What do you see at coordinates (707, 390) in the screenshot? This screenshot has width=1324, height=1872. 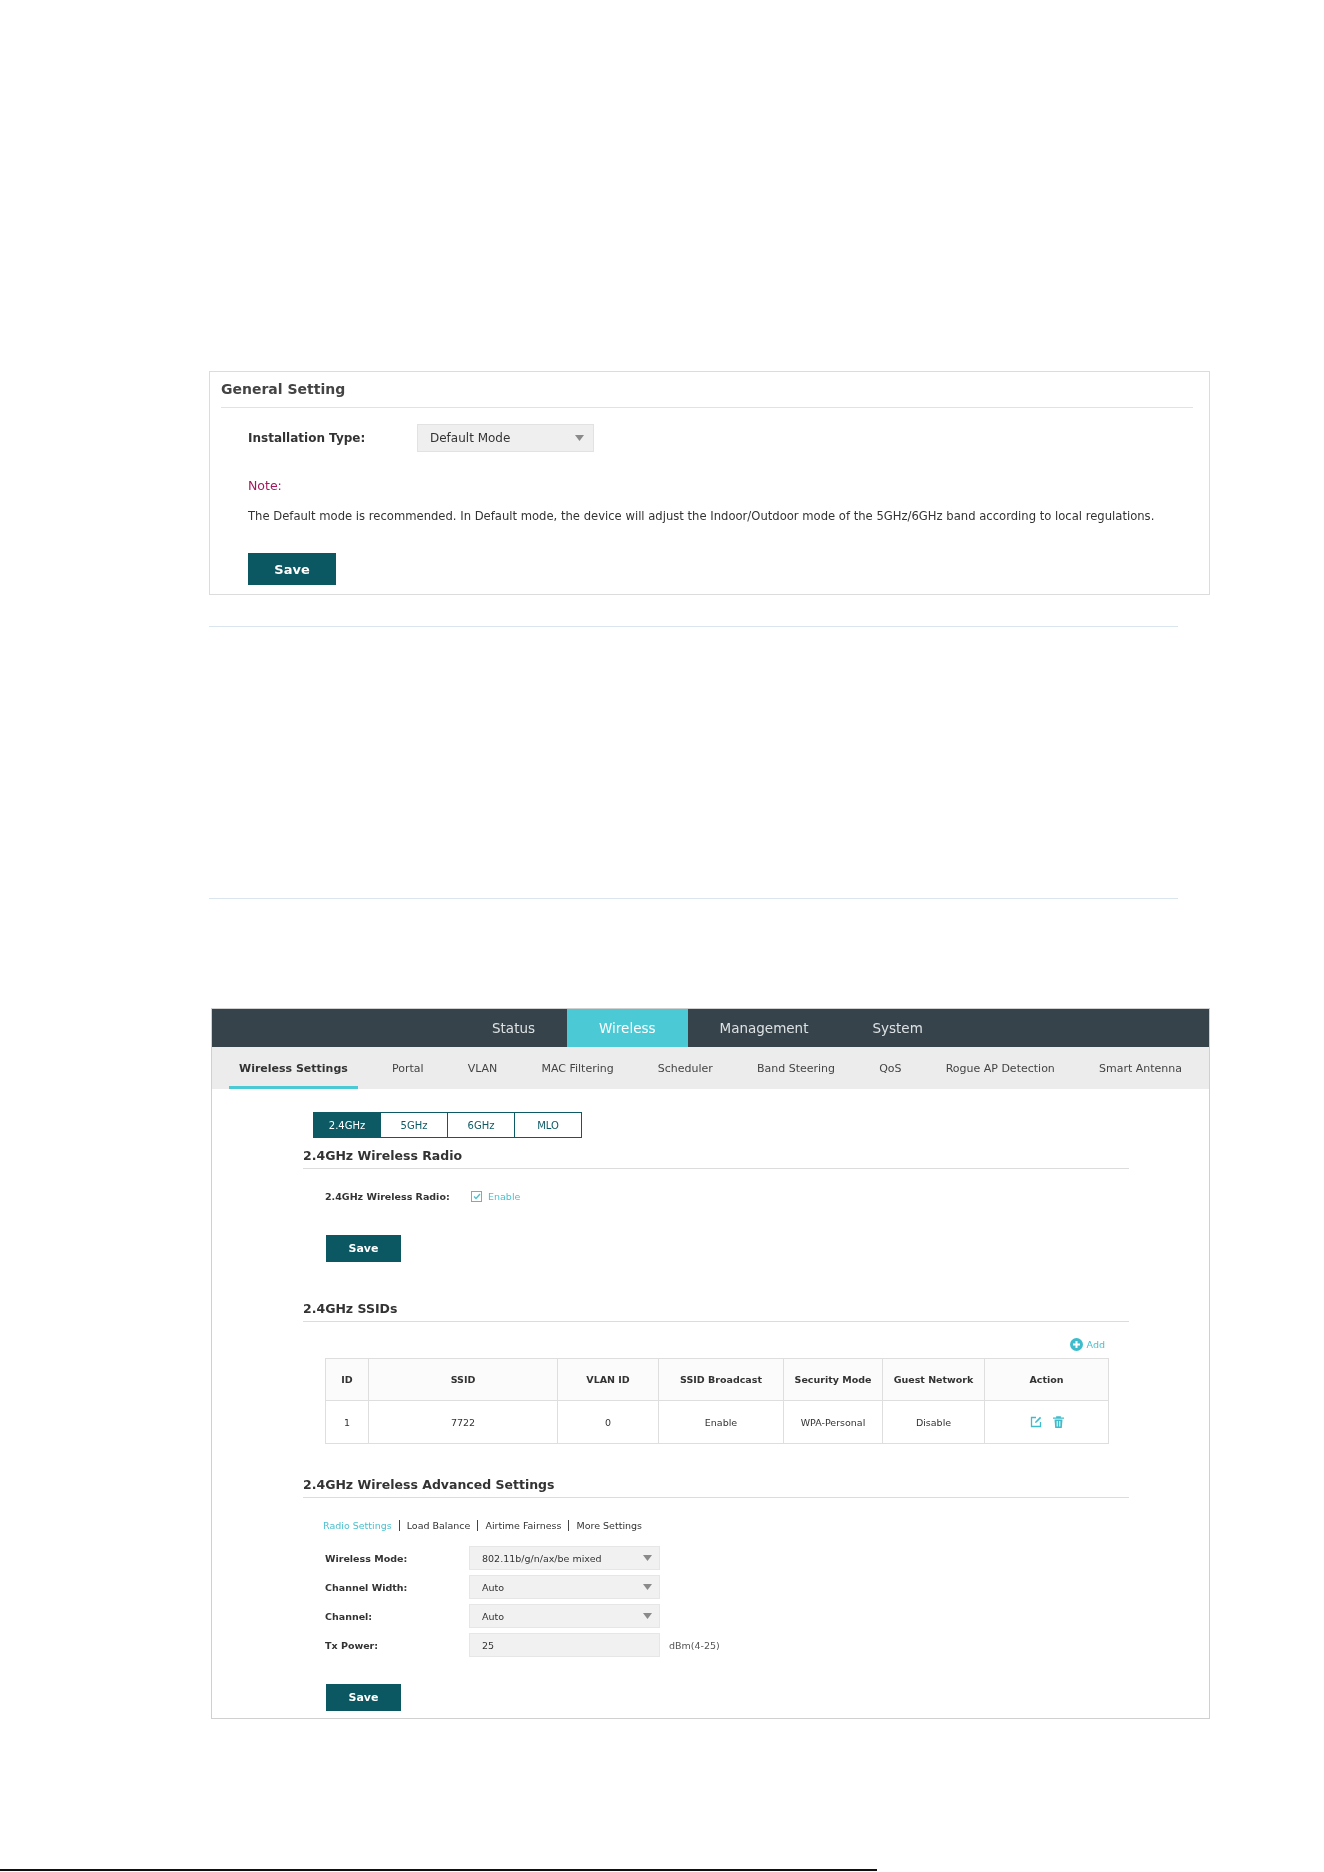 I see `panel-title: General Setting` at bounding box center [707, 390].